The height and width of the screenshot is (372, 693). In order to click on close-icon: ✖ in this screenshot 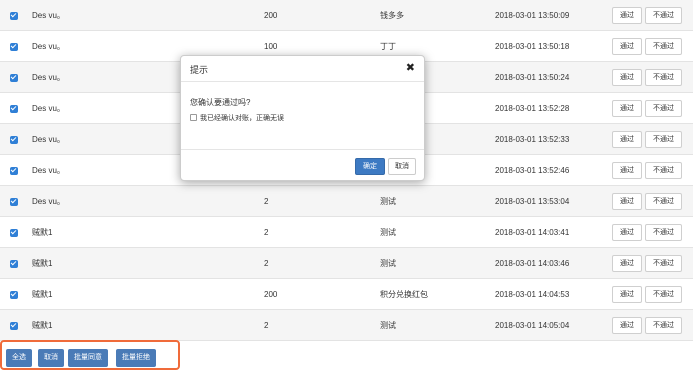, I will do `click(410, 67)`.